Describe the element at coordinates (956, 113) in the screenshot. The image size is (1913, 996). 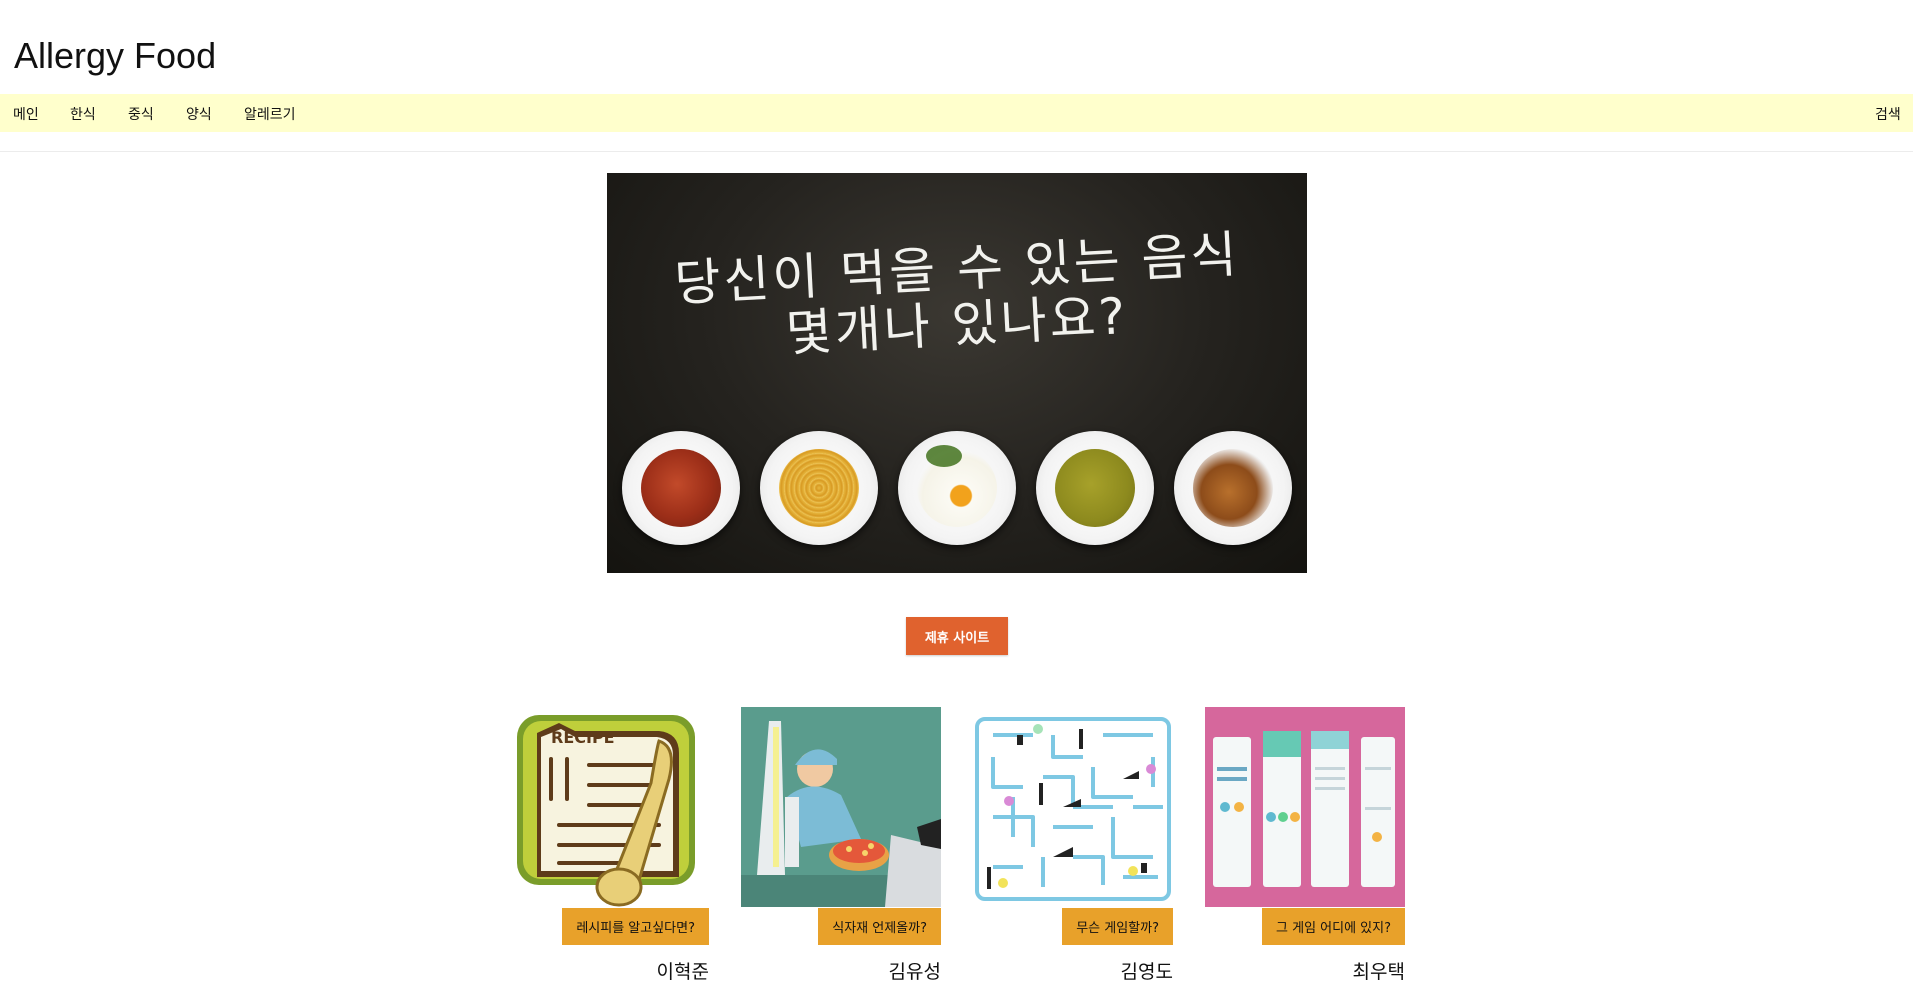
I see `main-navbar: 메인 한식 중식 양식 알레르기 검색` at that location.